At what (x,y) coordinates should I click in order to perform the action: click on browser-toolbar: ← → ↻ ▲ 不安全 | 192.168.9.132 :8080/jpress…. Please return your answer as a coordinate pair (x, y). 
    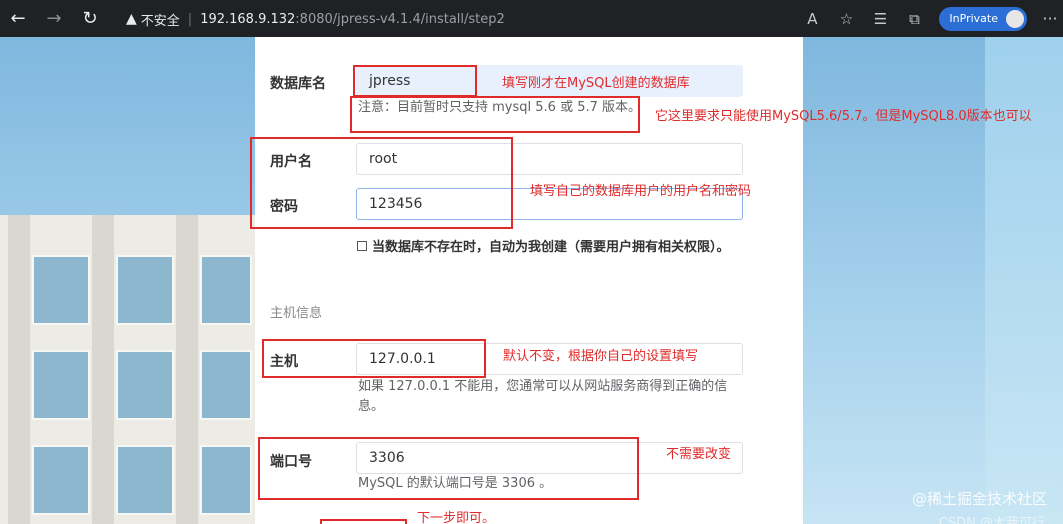
    Looking at the image, I should click on (531, 18).